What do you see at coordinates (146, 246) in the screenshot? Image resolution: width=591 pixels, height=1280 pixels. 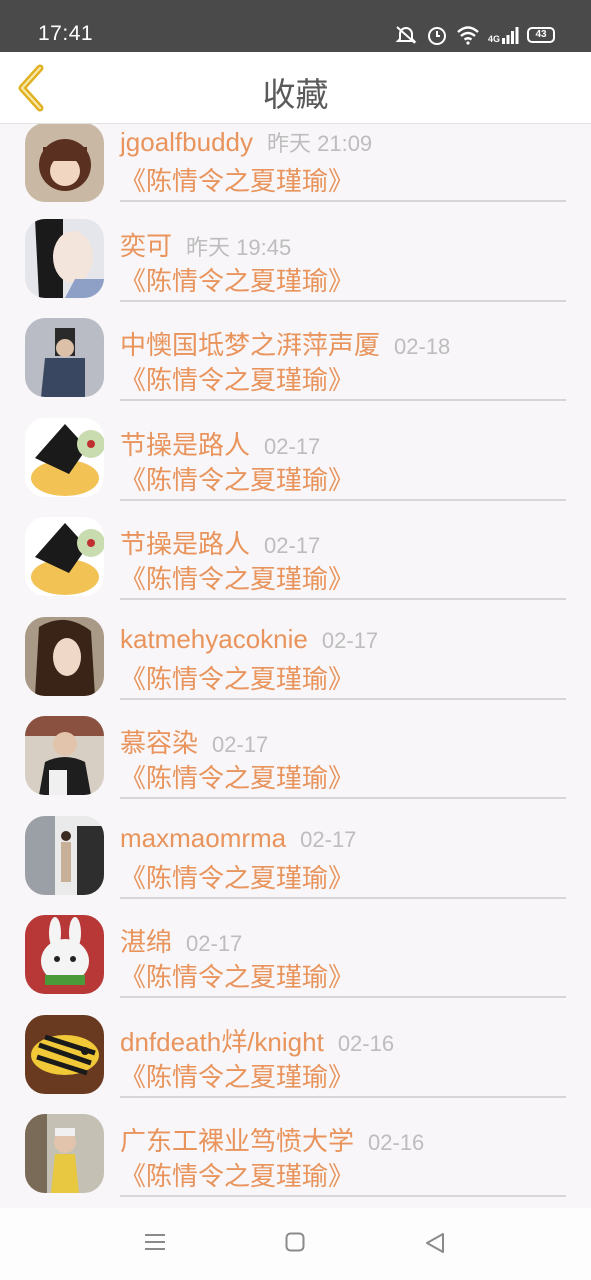 I see `username: 奕可` at bounding box center [146, 246].